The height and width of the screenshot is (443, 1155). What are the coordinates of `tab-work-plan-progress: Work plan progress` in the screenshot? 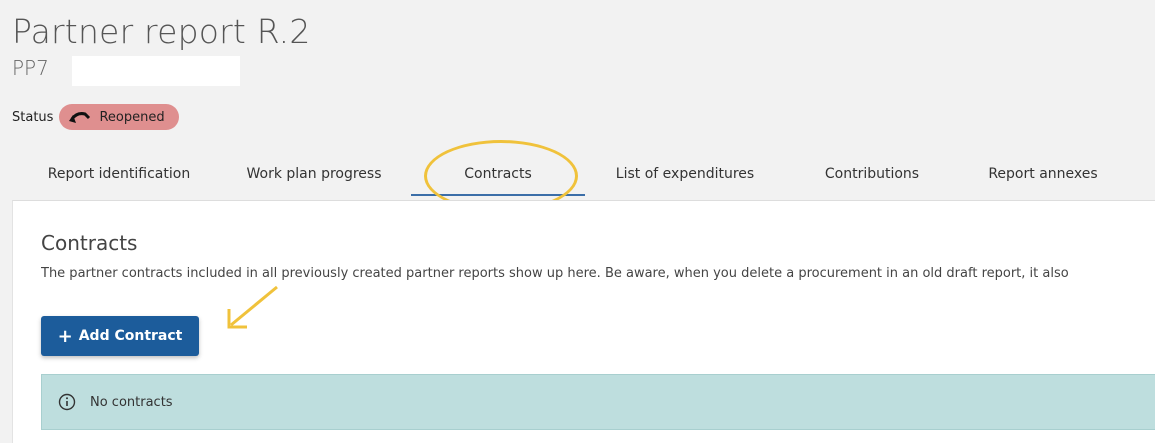 It's located at (314, 174).